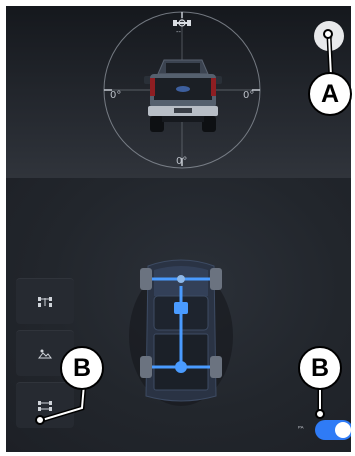 Image resolution: width=355 pixels, height=456 pixels. Describe the element at coordinates (330, 94) in the screenshot. I see `callout-a: A` at that location.